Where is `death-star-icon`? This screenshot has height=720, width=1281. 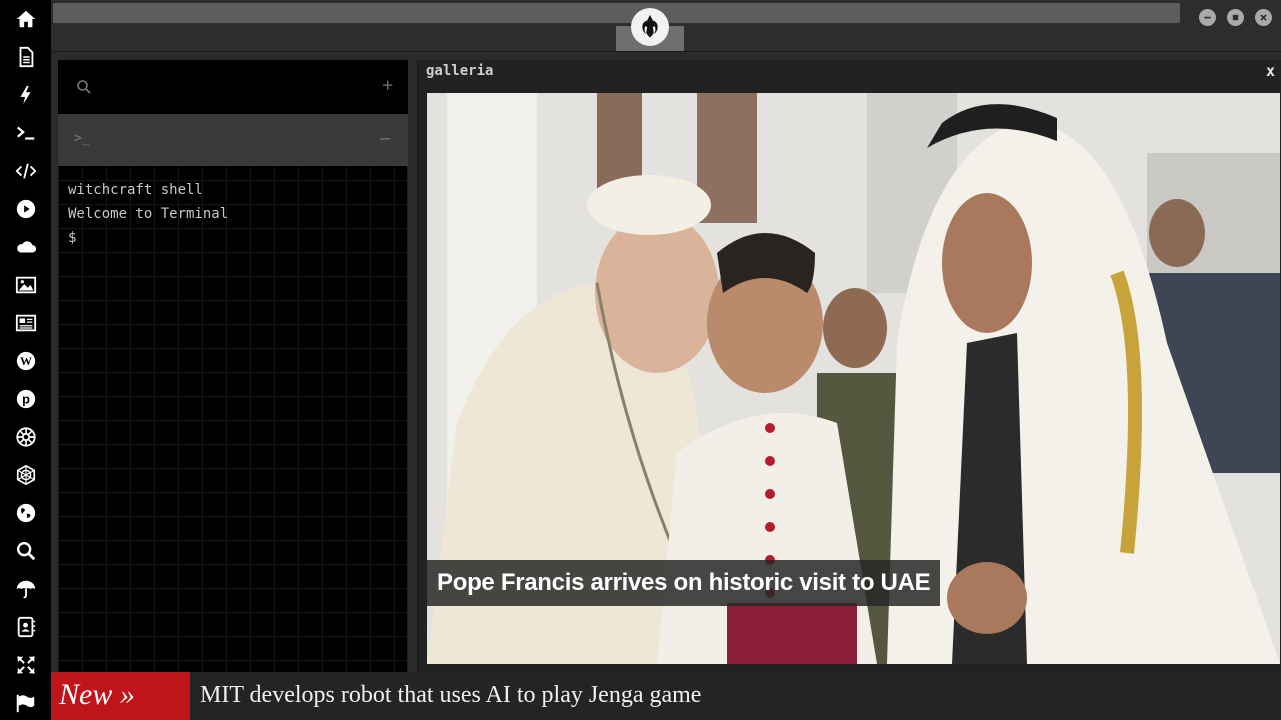
death-star-icon is located at coordinates (26, 475).